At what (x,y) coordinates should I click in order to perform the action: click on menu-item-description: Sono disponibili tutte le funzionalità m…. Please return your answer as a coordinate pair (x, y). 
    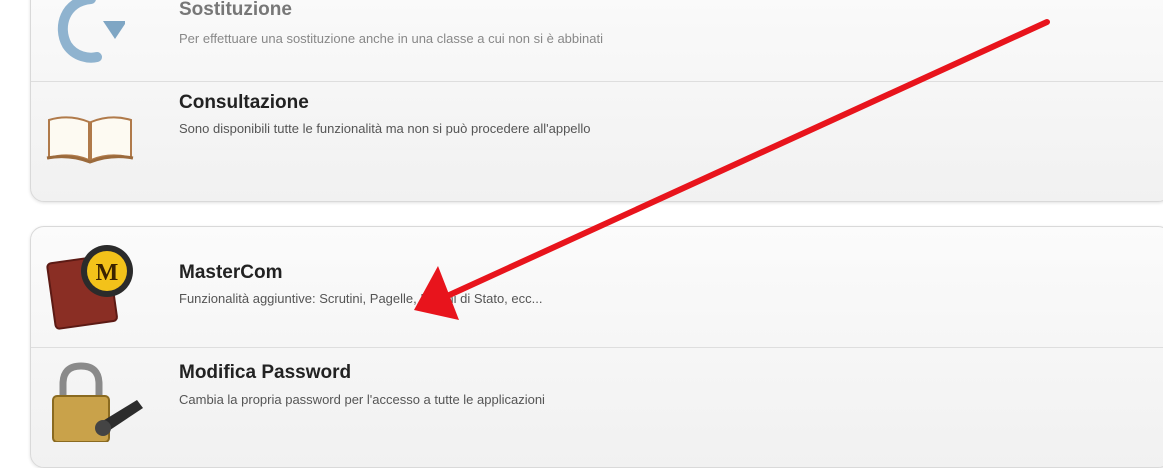
    Looking at the image, I should click on (385, 128).